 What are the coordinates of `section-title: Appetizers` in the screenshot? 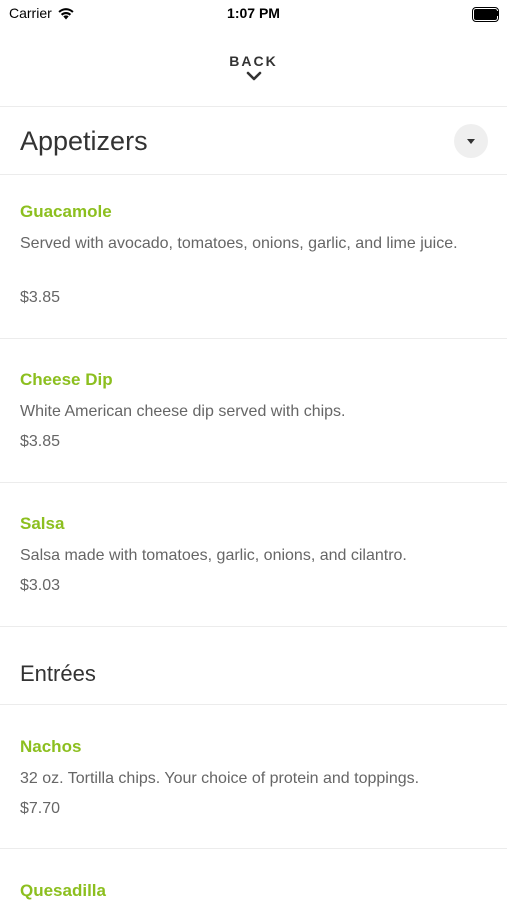 It's located at (84, 141).